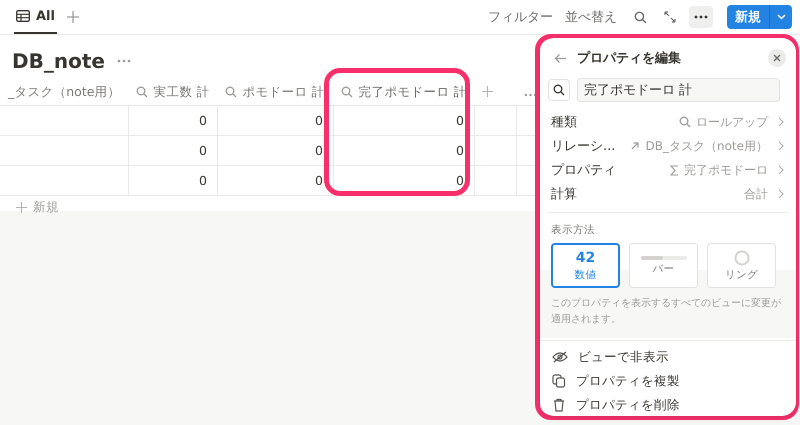 Image resolution: width=800 pixels, height=425 pixels. What do you see at coordinates (756, 194) in the screenshot?
I see `field-value: 合計` at bounding box center [756, 194].